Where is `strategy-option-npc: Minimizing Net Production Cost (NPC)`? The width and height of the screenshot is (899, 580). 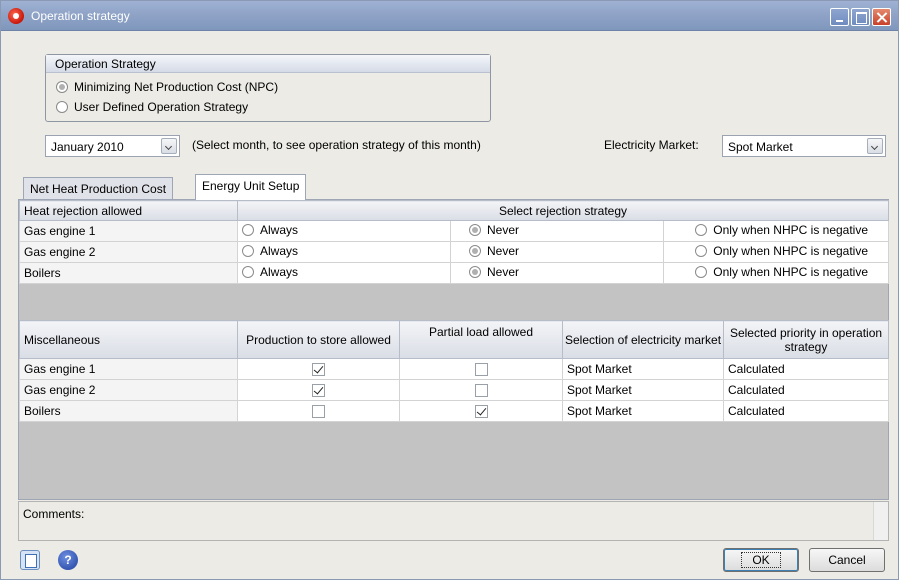 strategy-option-npc: Minimizing Net Production Cost (NPC) is located at coordinates (167, 87).